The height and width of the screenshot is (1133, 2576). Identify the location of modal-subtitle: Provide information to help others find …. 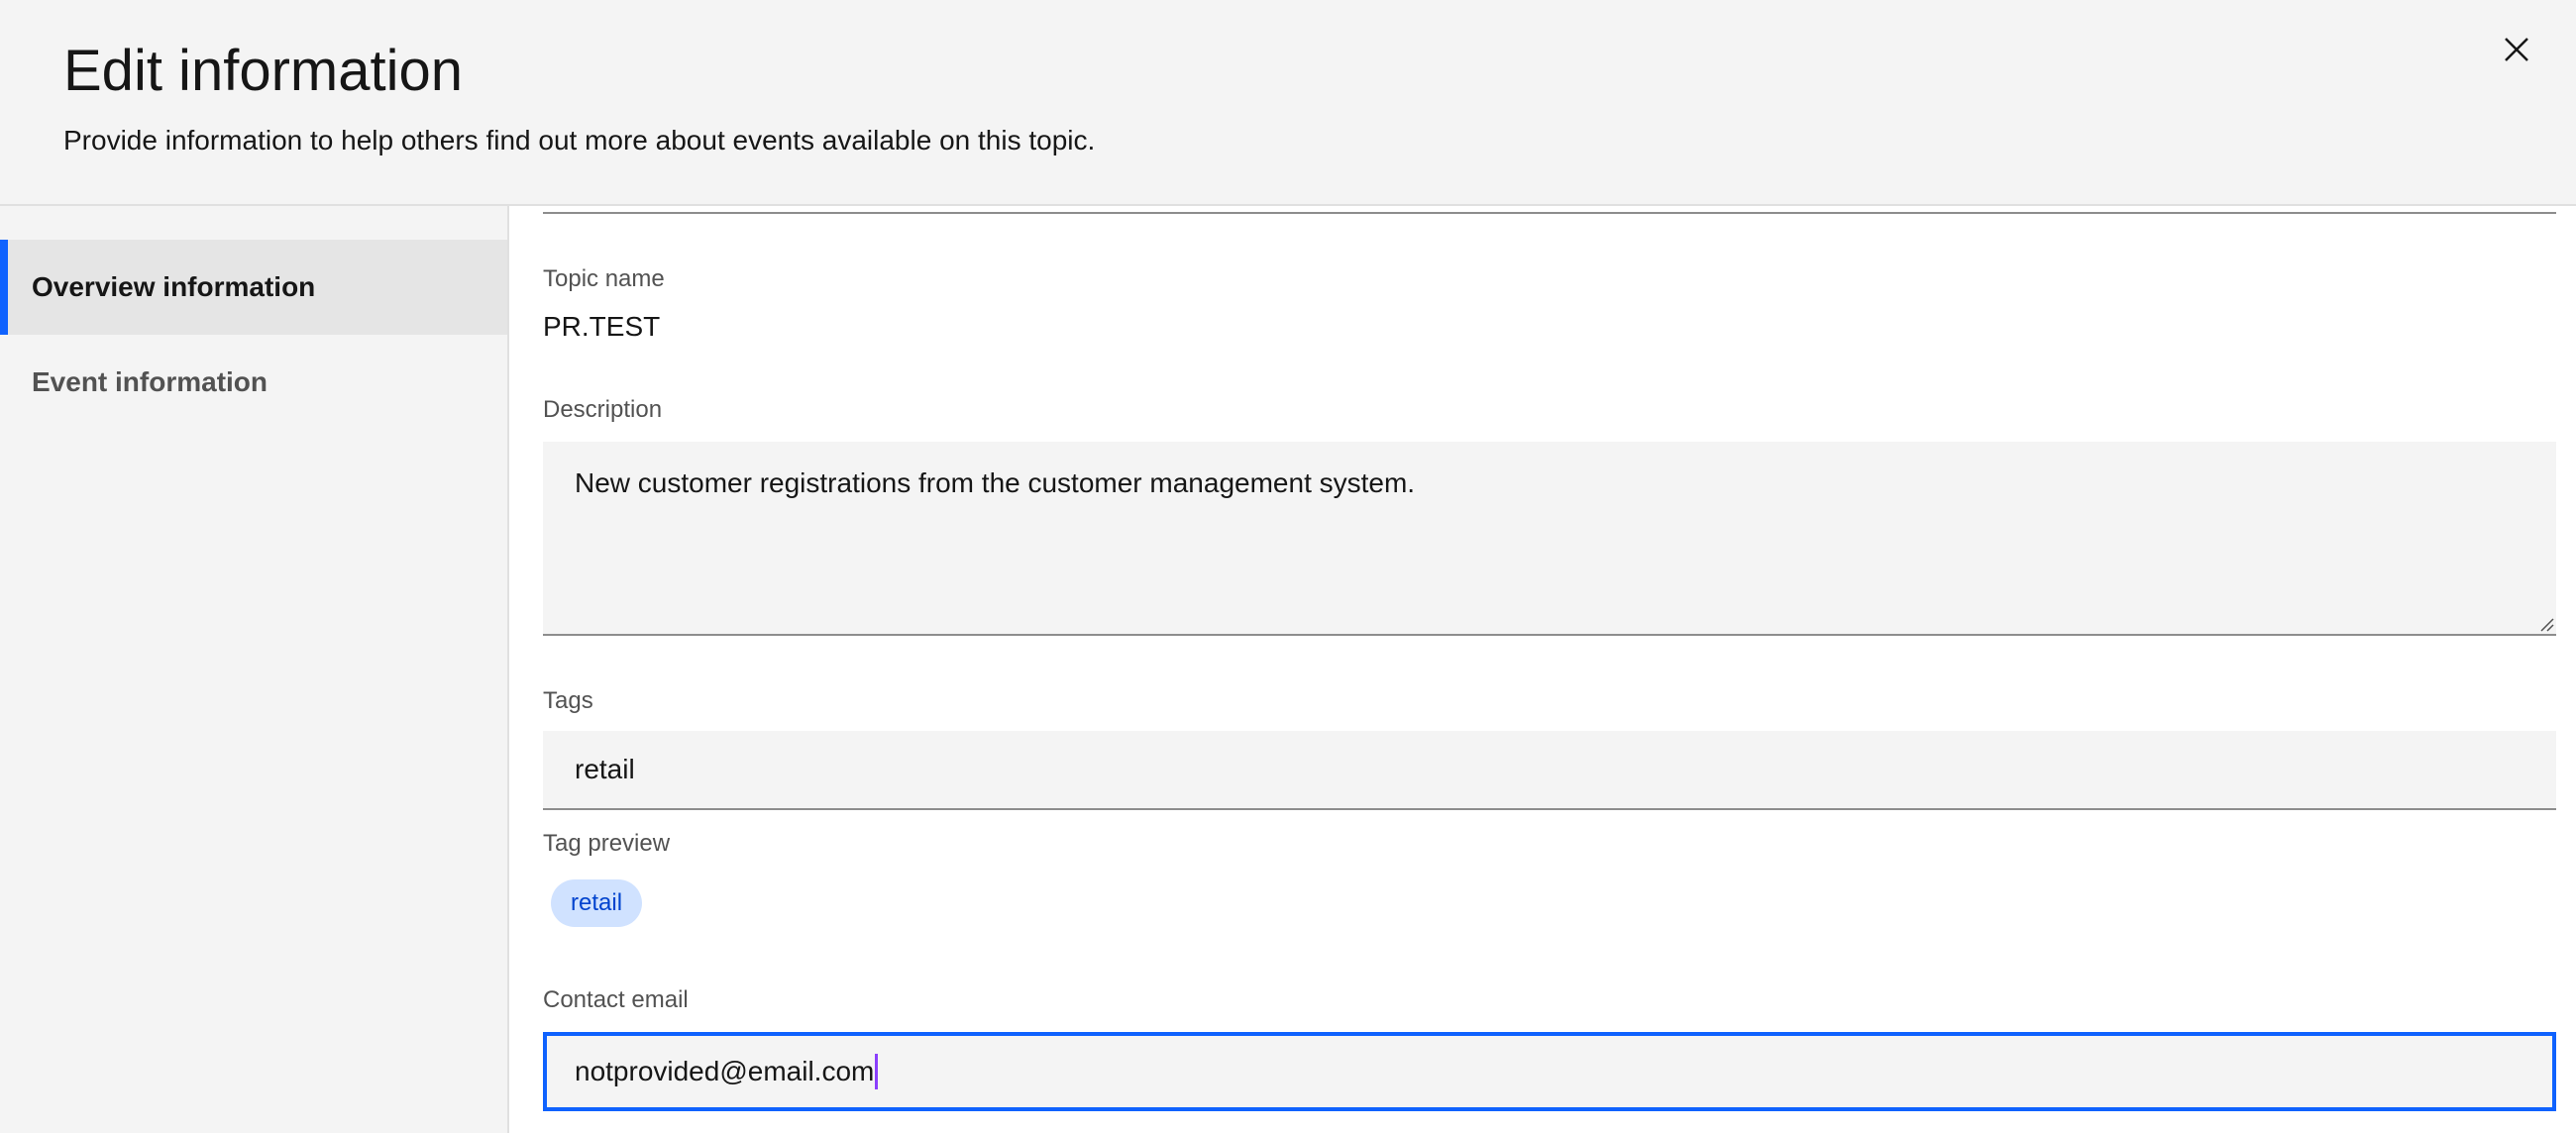
(579, 140).